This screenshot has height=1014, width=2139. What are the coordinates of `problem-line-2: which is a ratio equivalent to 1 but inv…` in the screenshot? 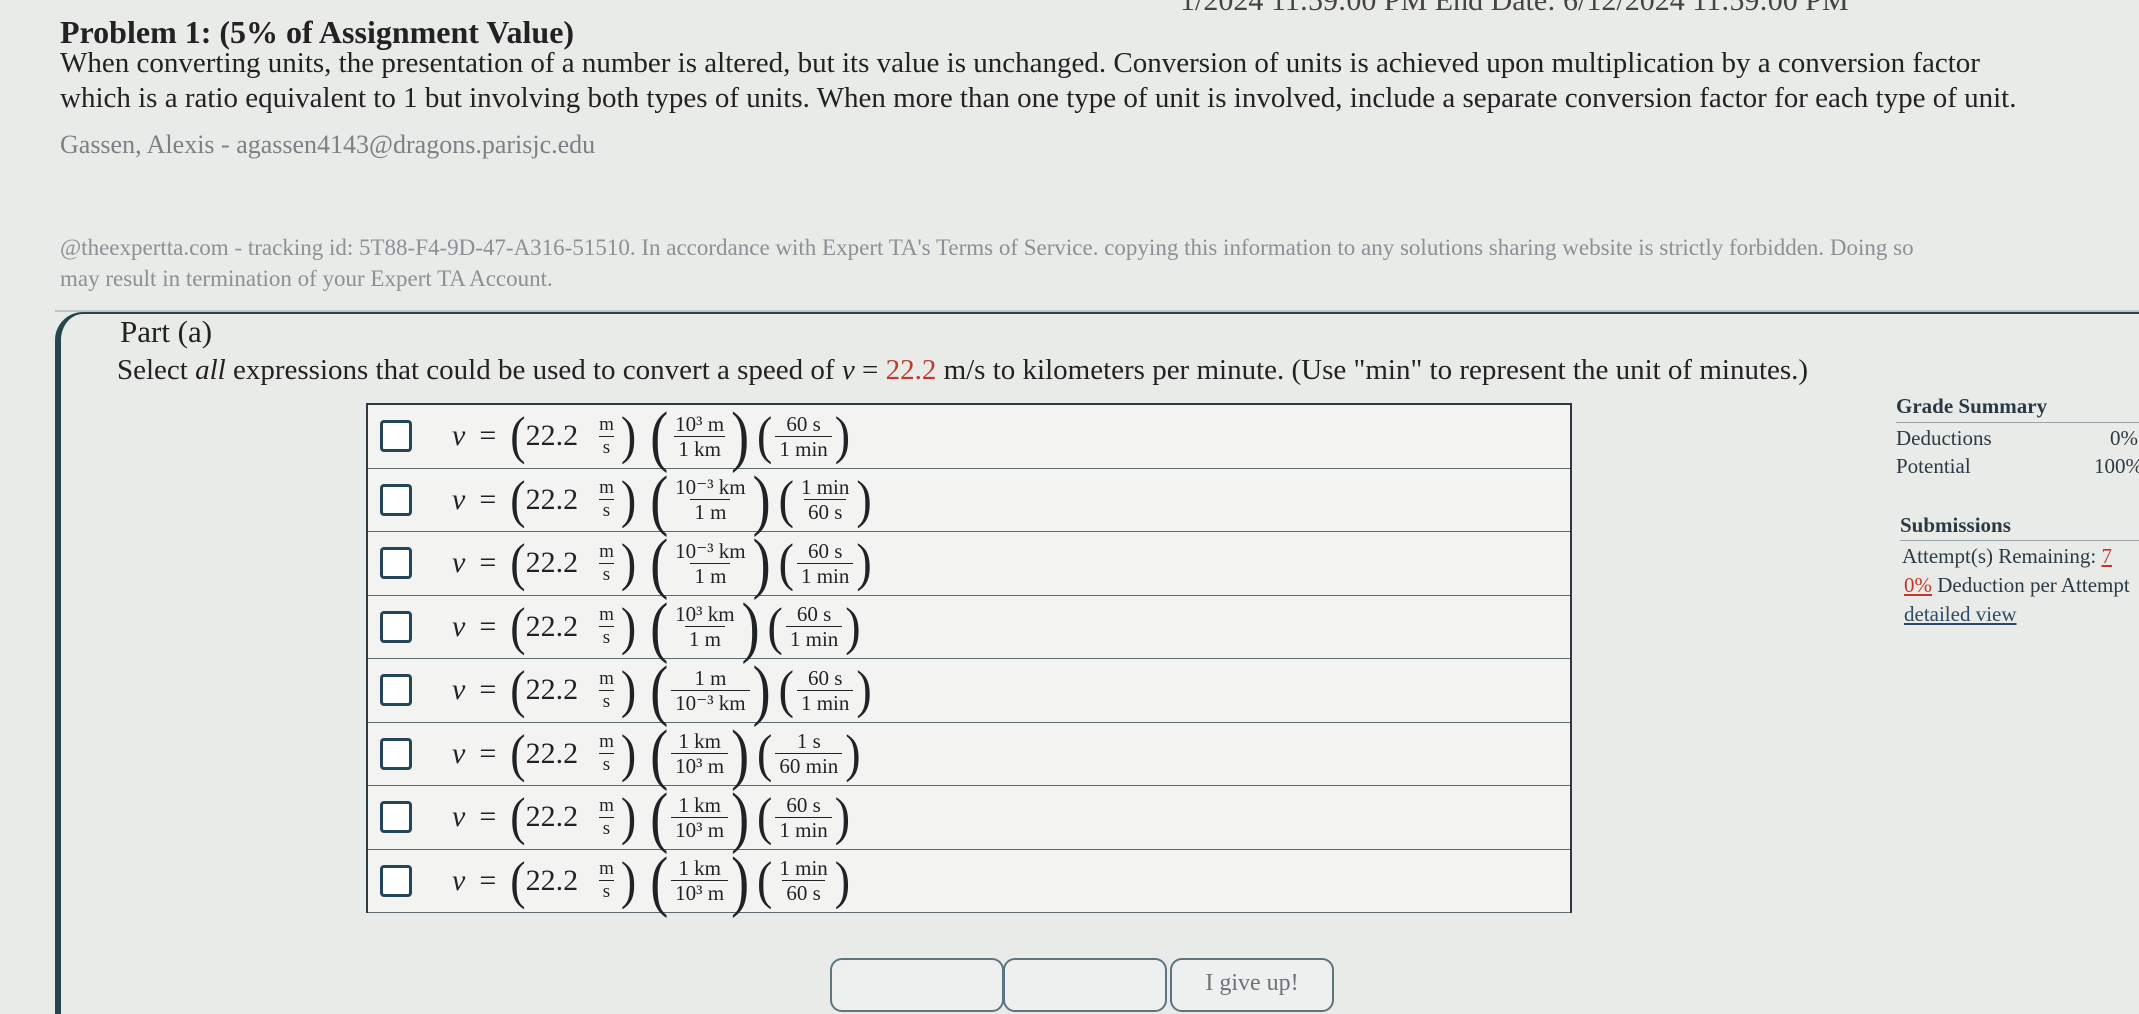 It's located at (1038, 98).